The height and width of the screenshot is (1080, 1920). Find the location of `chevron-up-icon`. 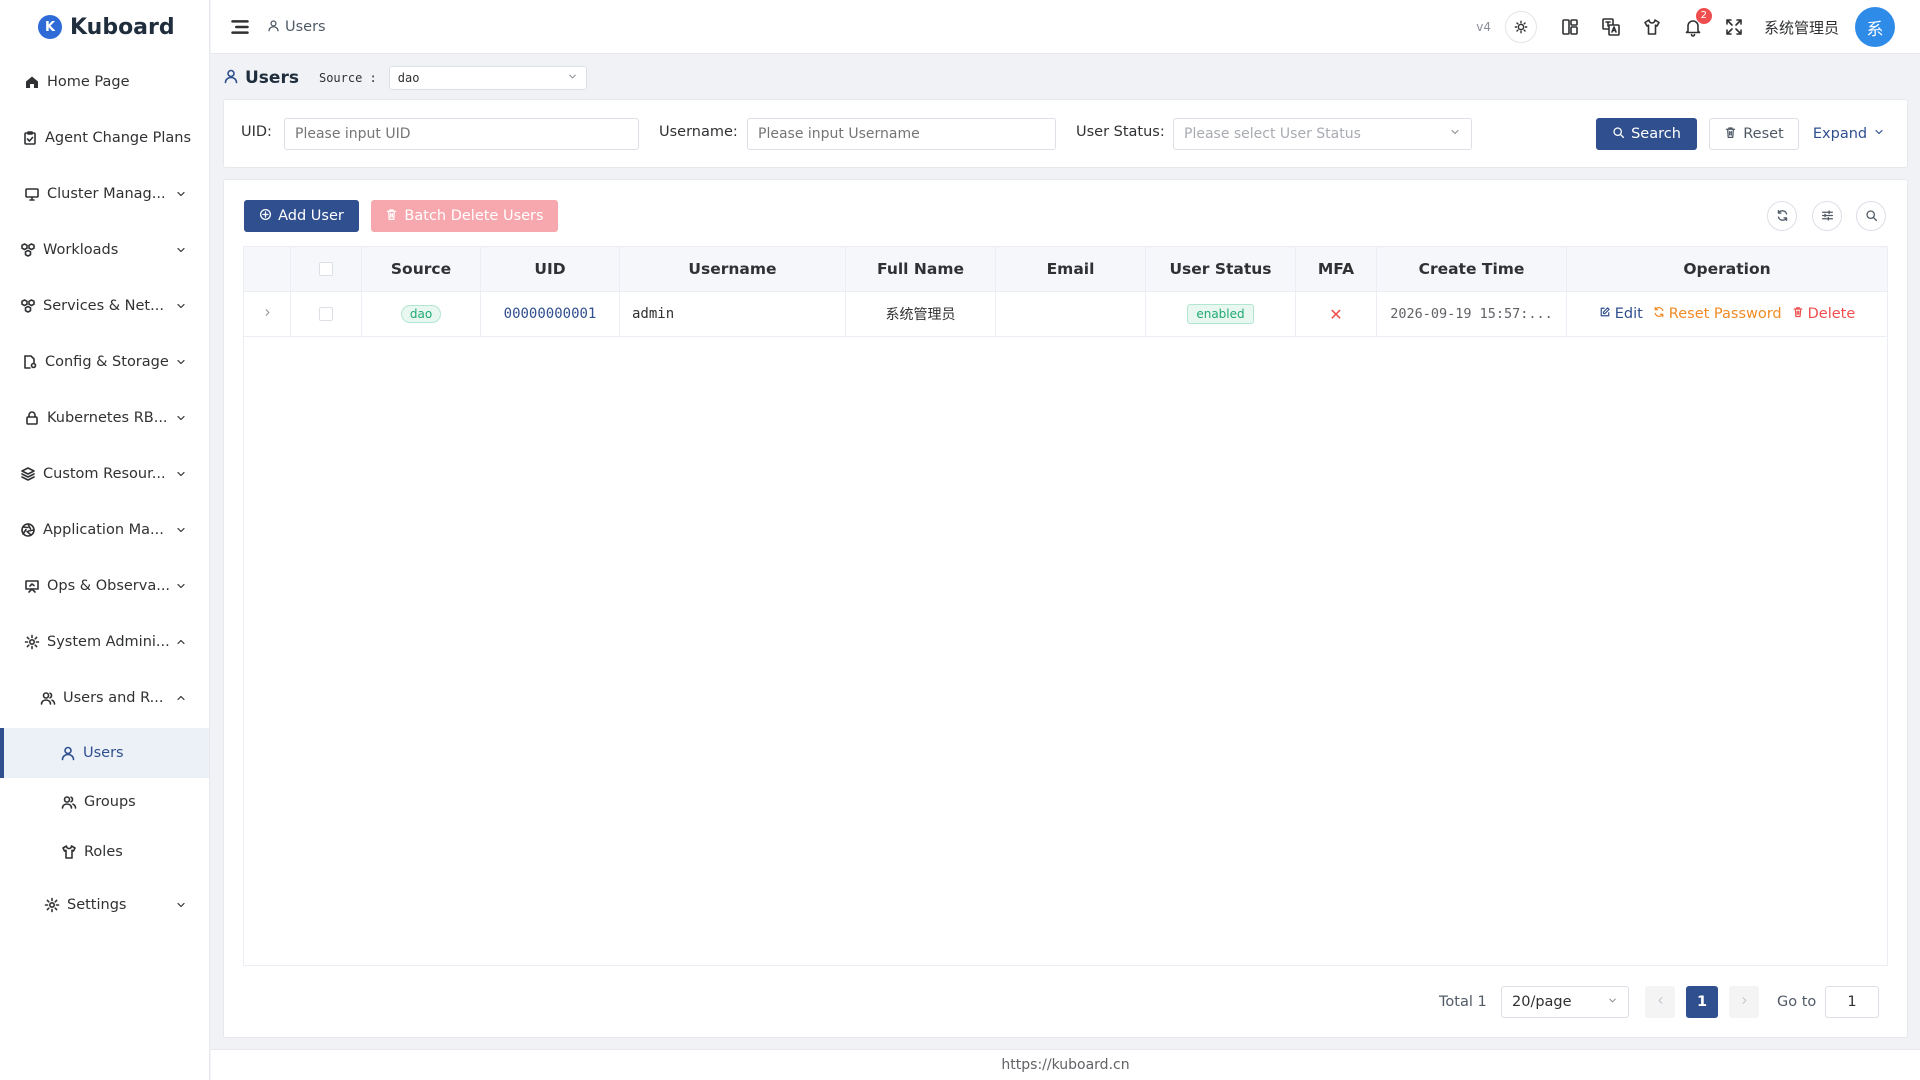

chevron-up-icon is located at coordinates (181, 642).